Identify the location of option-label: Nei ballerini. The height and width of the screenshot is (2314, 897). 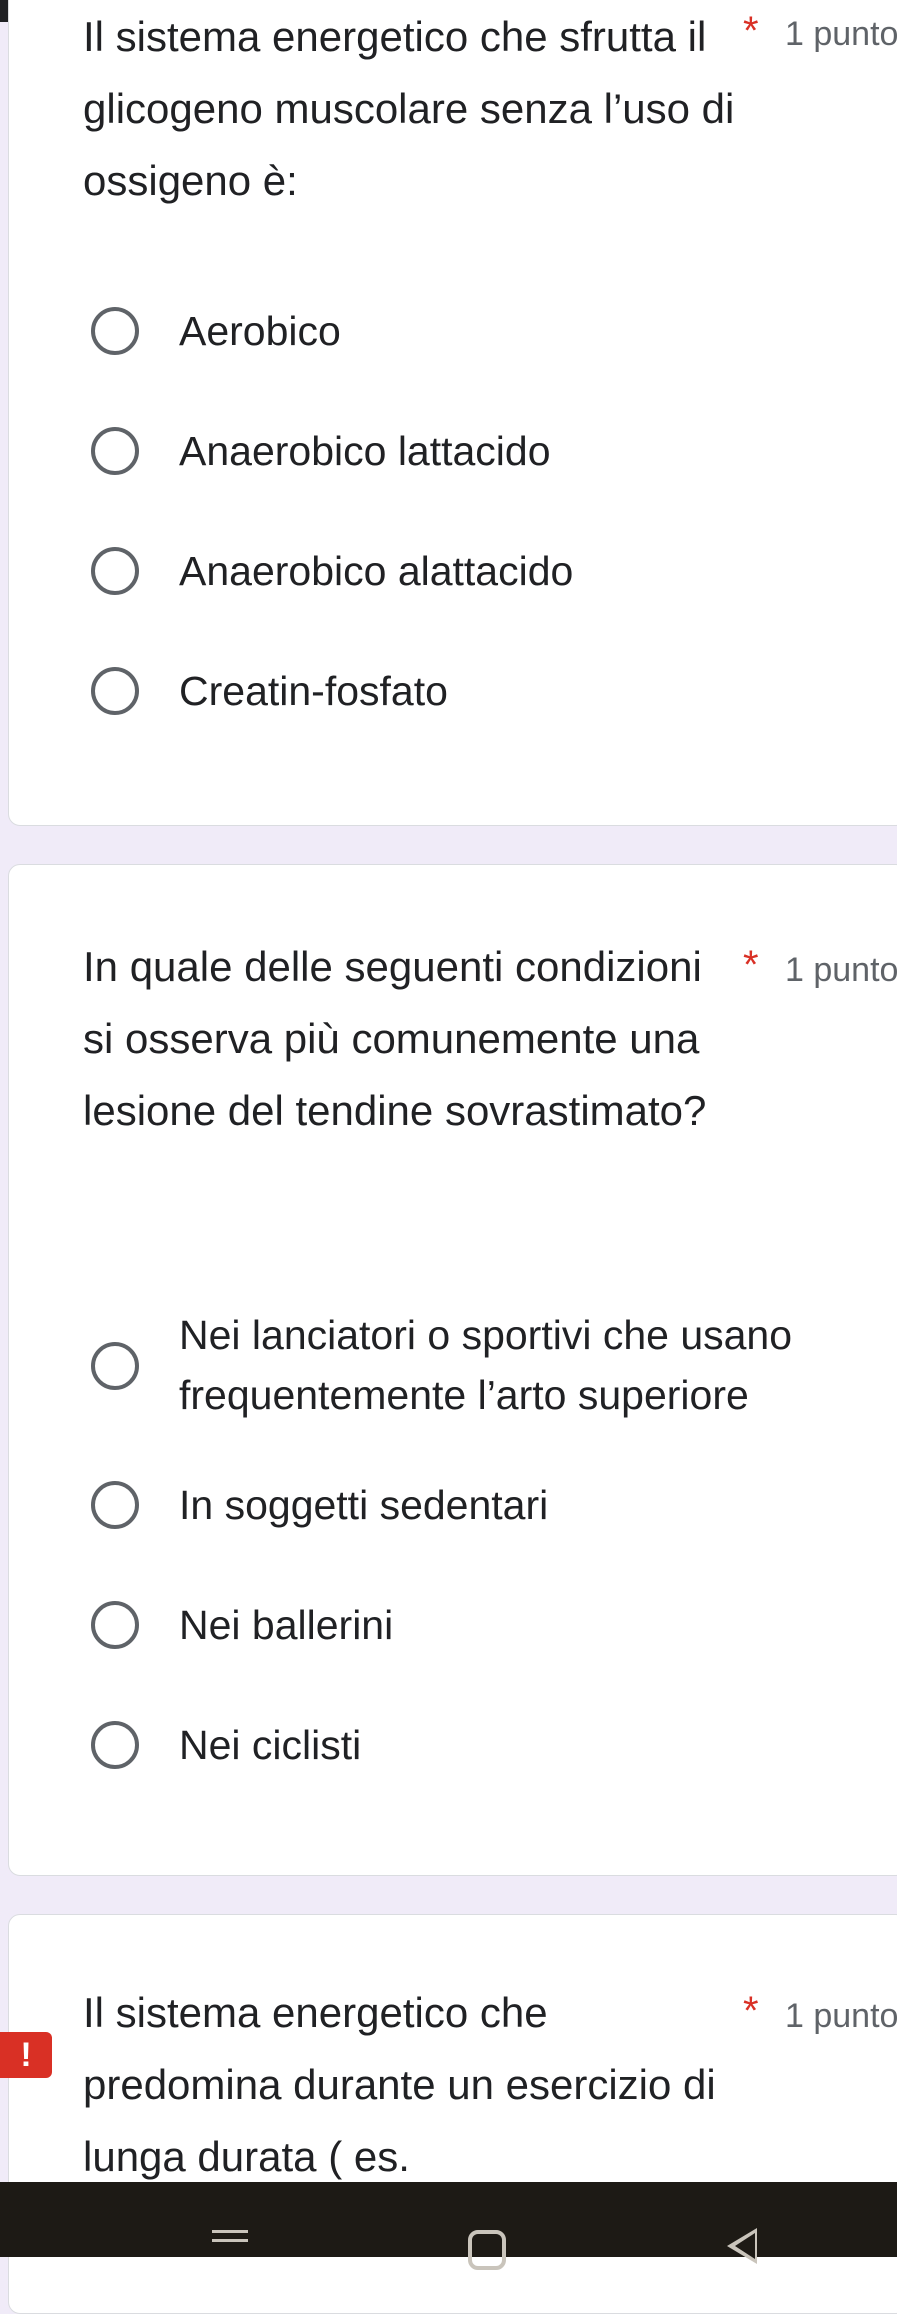
(286, 1625).